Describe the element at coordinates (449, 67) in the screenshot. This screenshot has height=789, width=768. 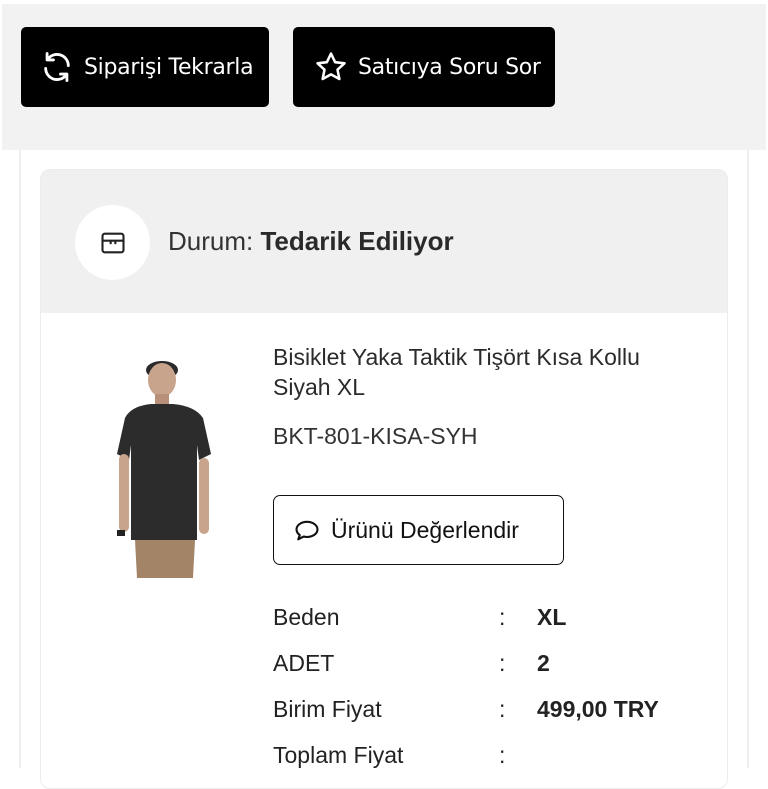
I see `ask-seller-label: Satıcıya Soru Sor` at that location.